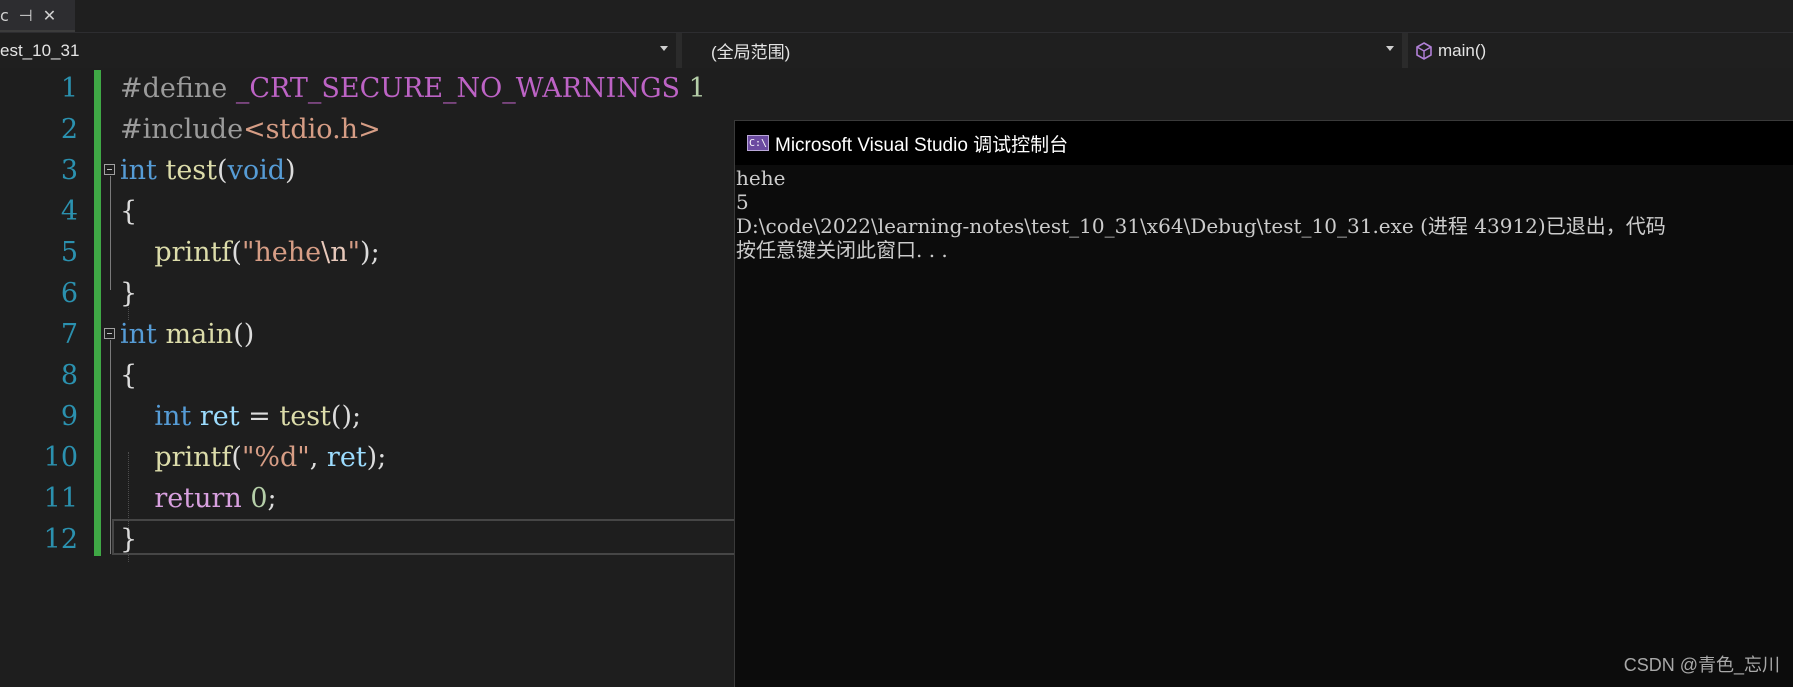 The width and height of the screenshot is (1793, 687). What do you see at coordinates (751, 52) in the screenshot?
I see `scope-dropdown-label: (全局范围)` at bounding box center [751, 52].